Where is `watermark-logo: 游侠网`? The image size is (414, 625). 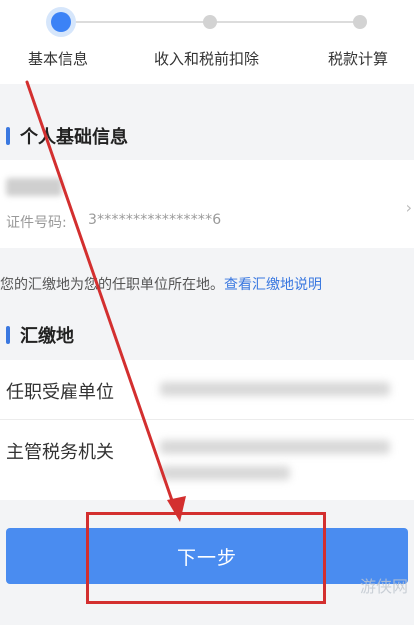
watermark-logo: 游侠网 is located at coordinates (383, 586).